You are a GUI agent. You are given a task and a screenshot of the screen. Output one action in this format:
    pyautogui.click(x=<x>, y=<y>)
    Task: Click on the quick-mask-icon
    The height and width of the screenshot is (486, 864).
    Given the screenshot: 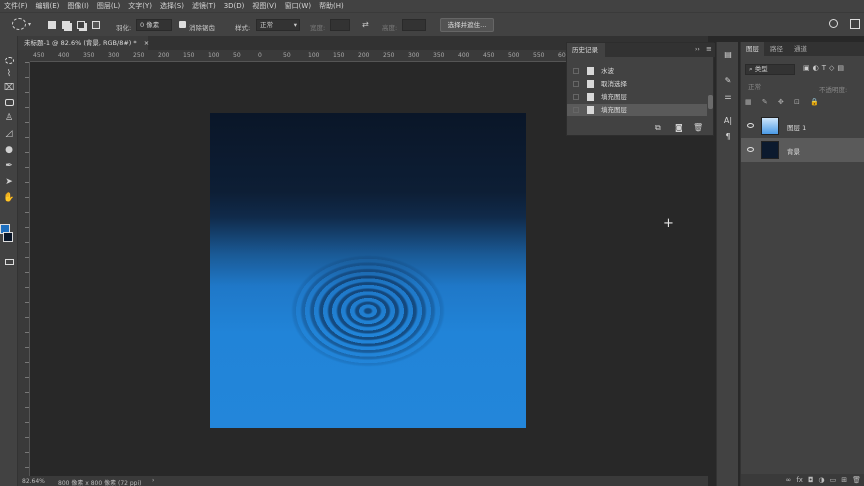 What is the action you would take?
    pyautogui.click(x=9, y=262)
    